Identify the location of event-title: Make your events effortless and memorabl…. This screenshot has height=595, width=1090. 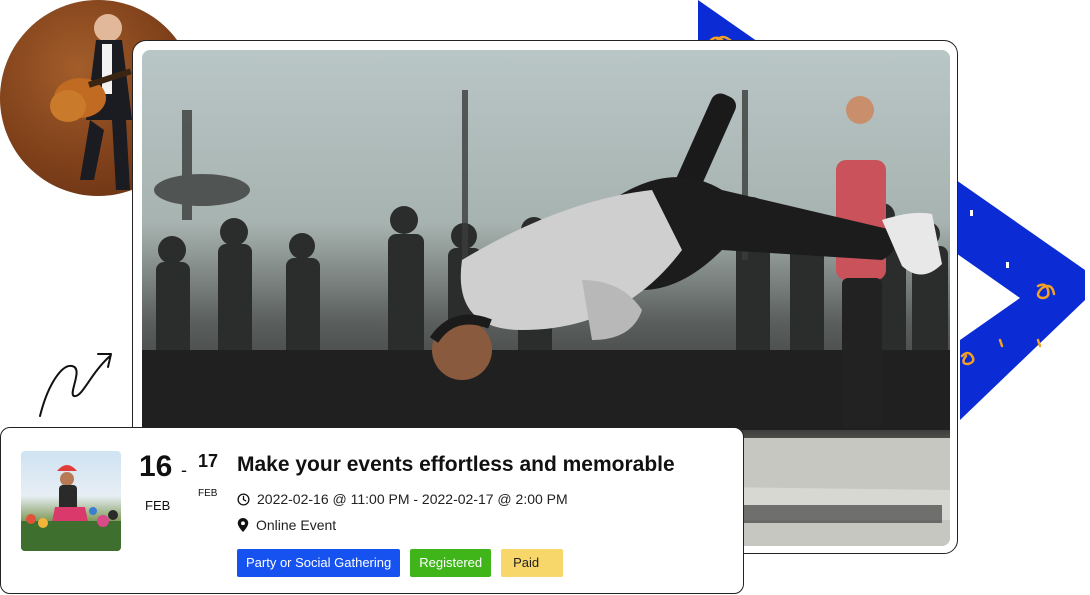
(456, 465).